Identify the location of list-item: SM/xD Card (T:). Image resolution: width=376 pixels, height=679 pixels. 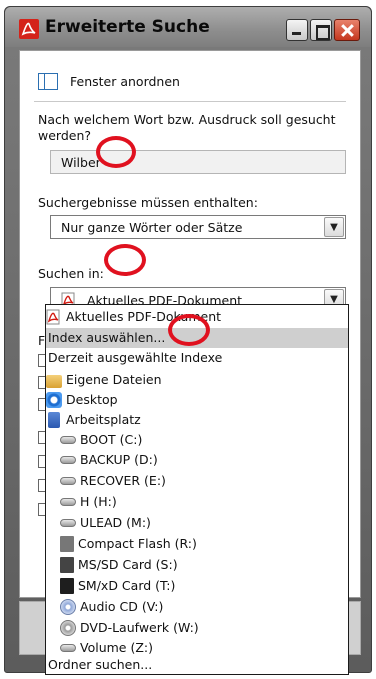
(197, 586).